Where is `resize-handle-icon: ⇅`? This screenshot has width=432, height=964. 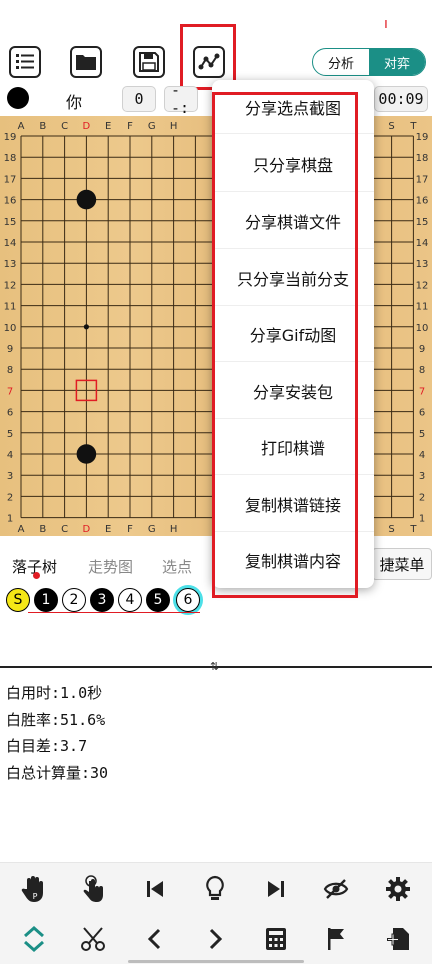 resize-handle-icon: ⇅ is located at coordinates (214, 666).